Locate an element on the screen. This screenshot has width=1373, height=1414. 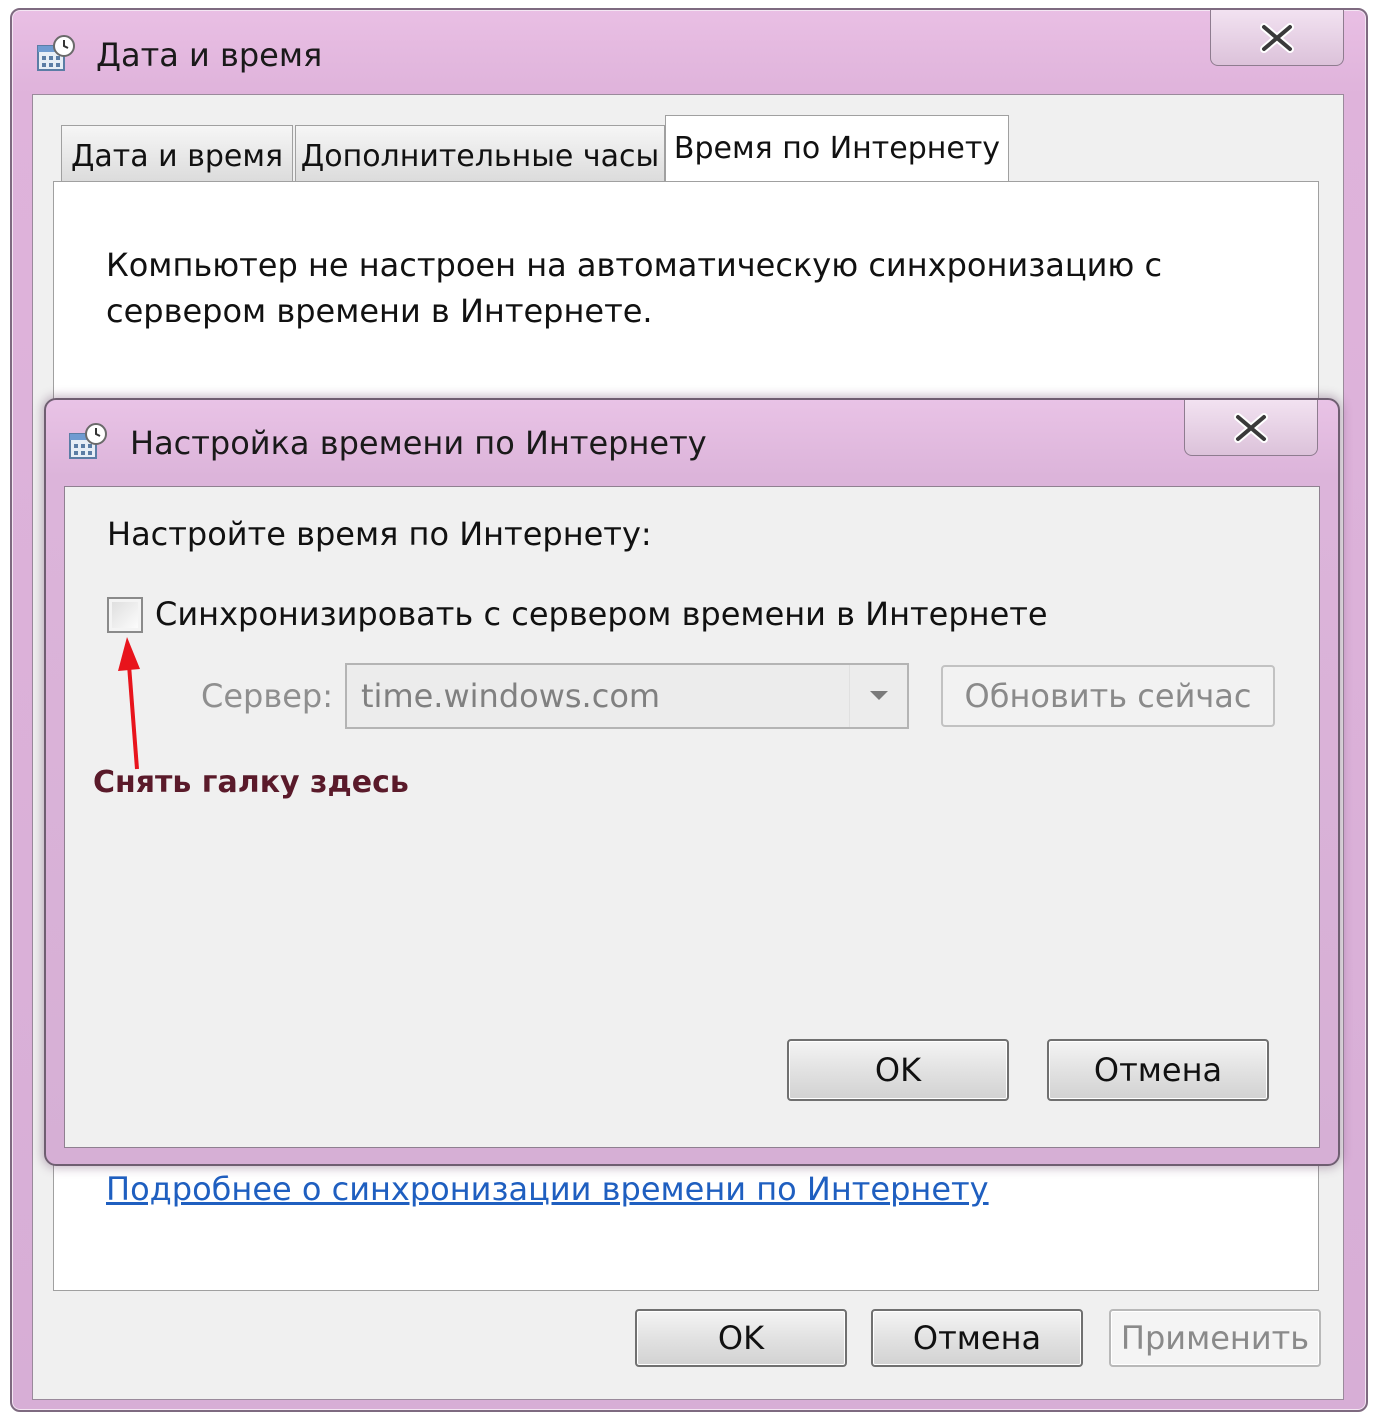
ok-button: OK is located at coordinates (741, 1338).